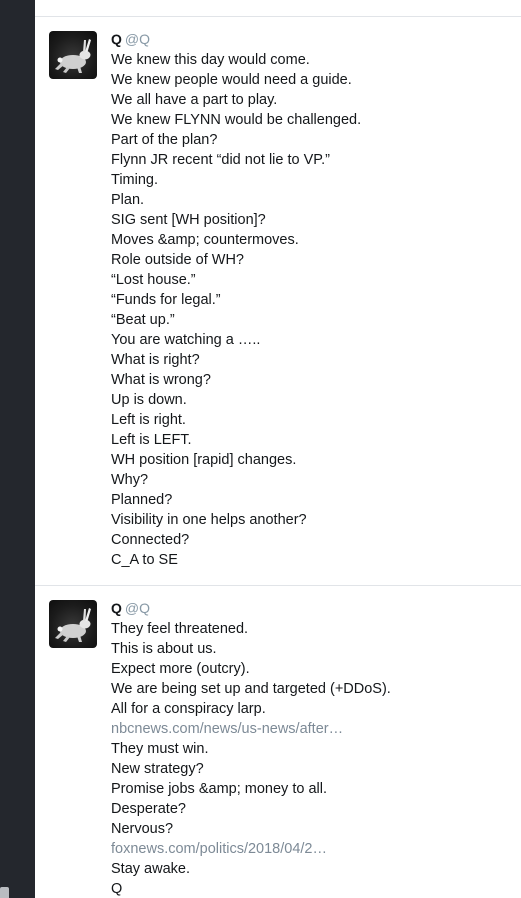 The height and width of the screenshot is (898, 521). What do you see at coordinates (164, 649) in the screenshot?
I see `tweet-line: This is about us.` at bounding box center [164, 649].